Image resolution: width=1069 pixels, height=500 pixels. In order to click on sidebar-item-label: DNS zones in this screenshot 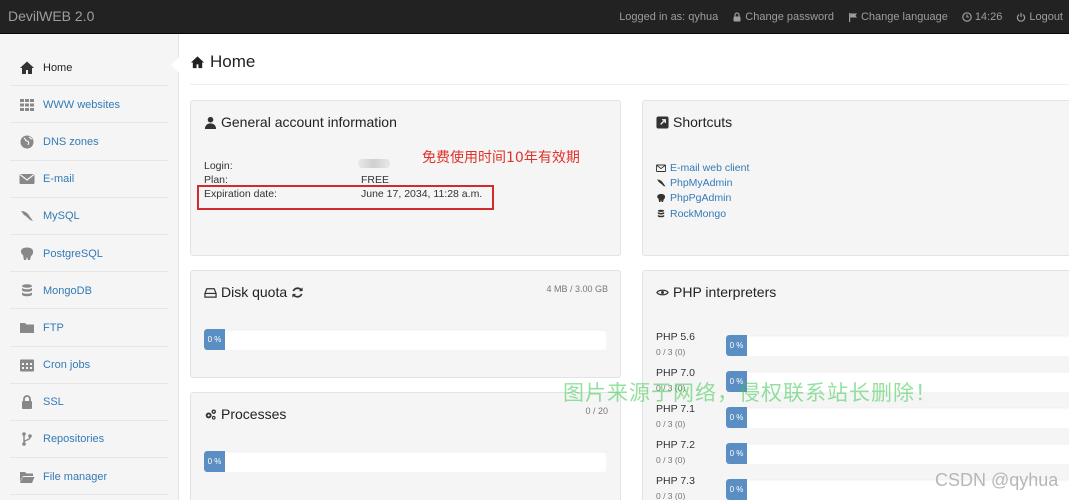, I will do `click(71, 141)`.